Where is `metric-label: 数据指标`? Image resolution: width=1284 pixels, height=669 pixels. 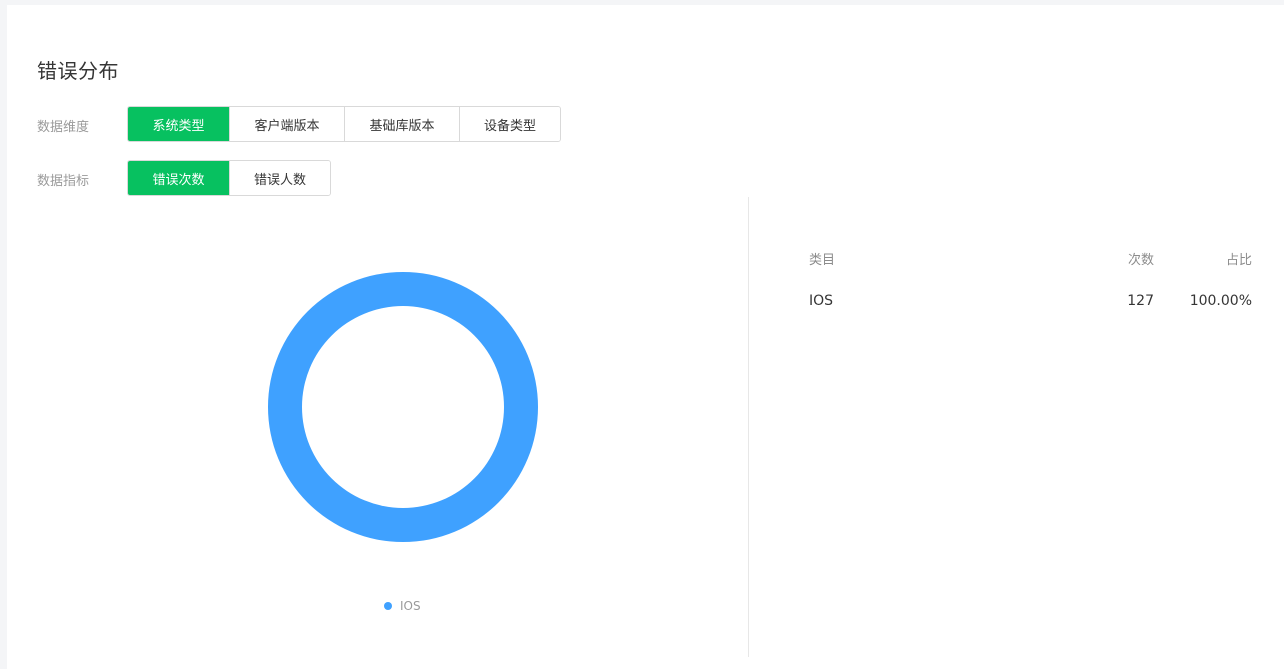 metric-label: 数据指标 is located at coordinates (63, 181).